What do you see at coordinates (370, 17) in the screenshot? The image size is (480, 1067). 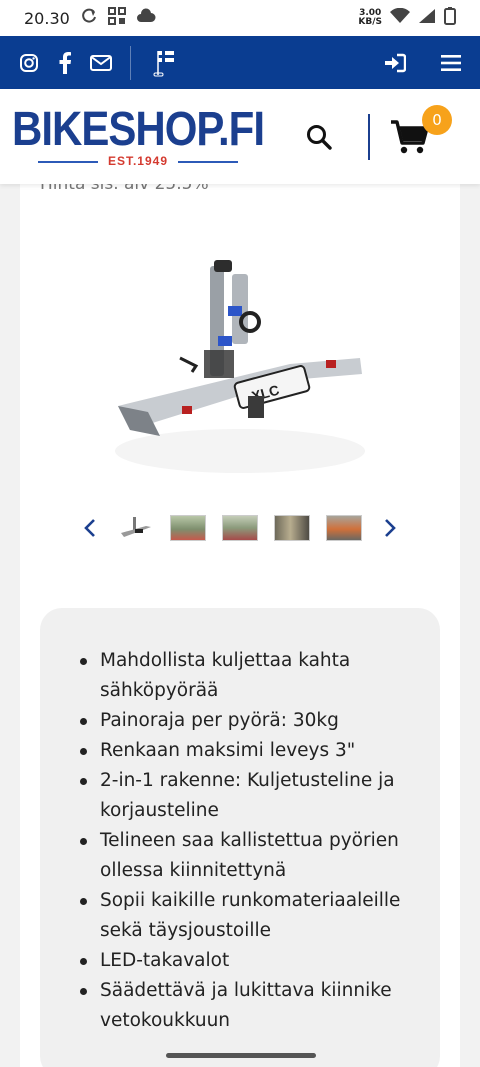 I see `net-speed: 3.00 KB/S` at bounding box center [370, 17].